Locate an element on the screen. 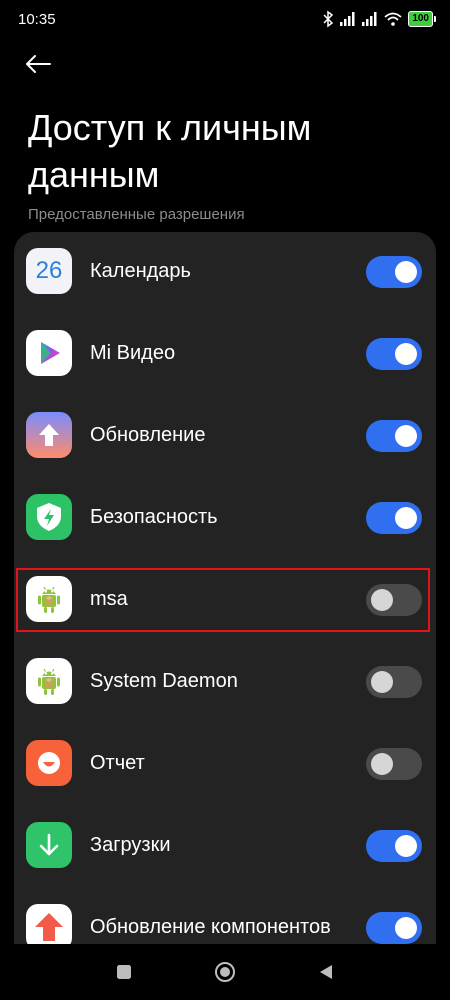  status-bar: 10:35 100 is located at coordinates (225, 20).